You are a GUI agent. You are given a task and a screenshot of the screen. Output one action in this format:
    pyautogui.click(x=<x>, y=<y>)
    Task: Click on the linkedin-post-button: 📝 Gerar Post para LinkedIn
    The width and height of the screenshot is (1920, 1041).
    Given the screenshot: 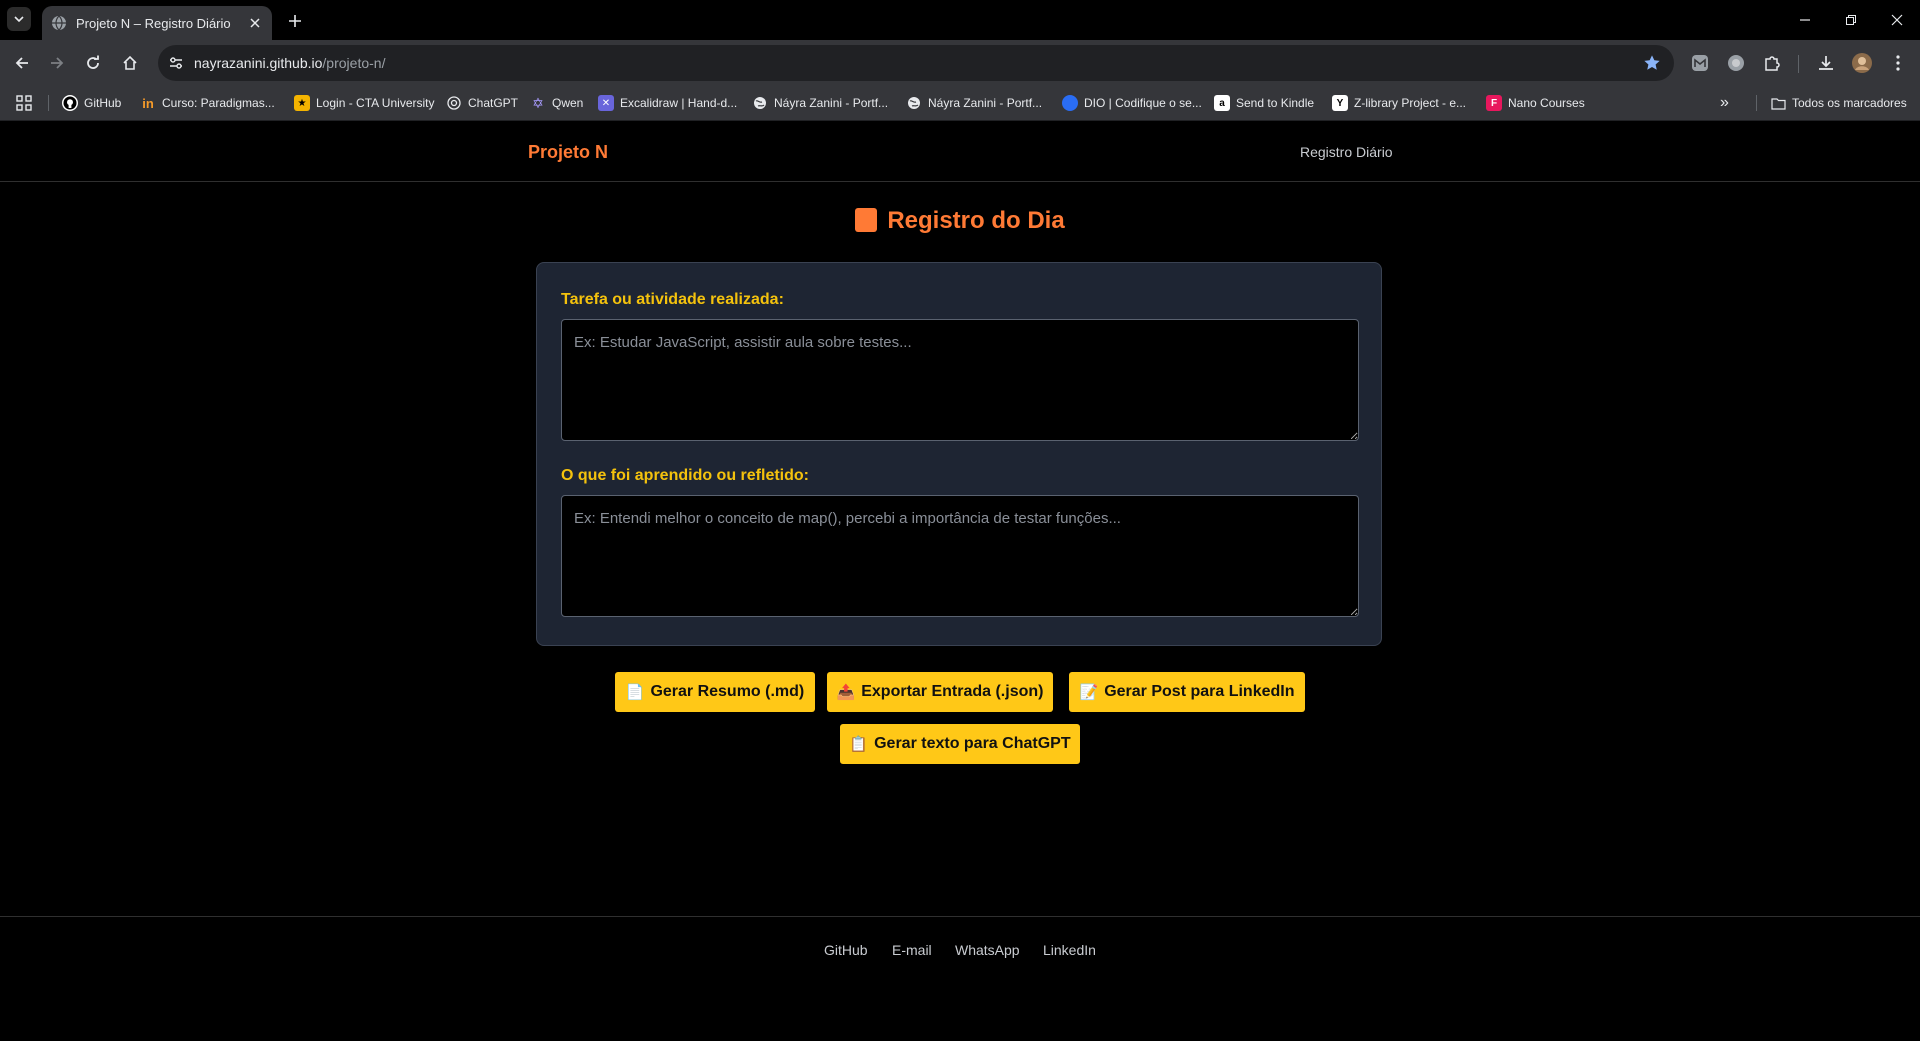 What is the action you would take?
    pyautogui.click(x=1187, y=692)
    